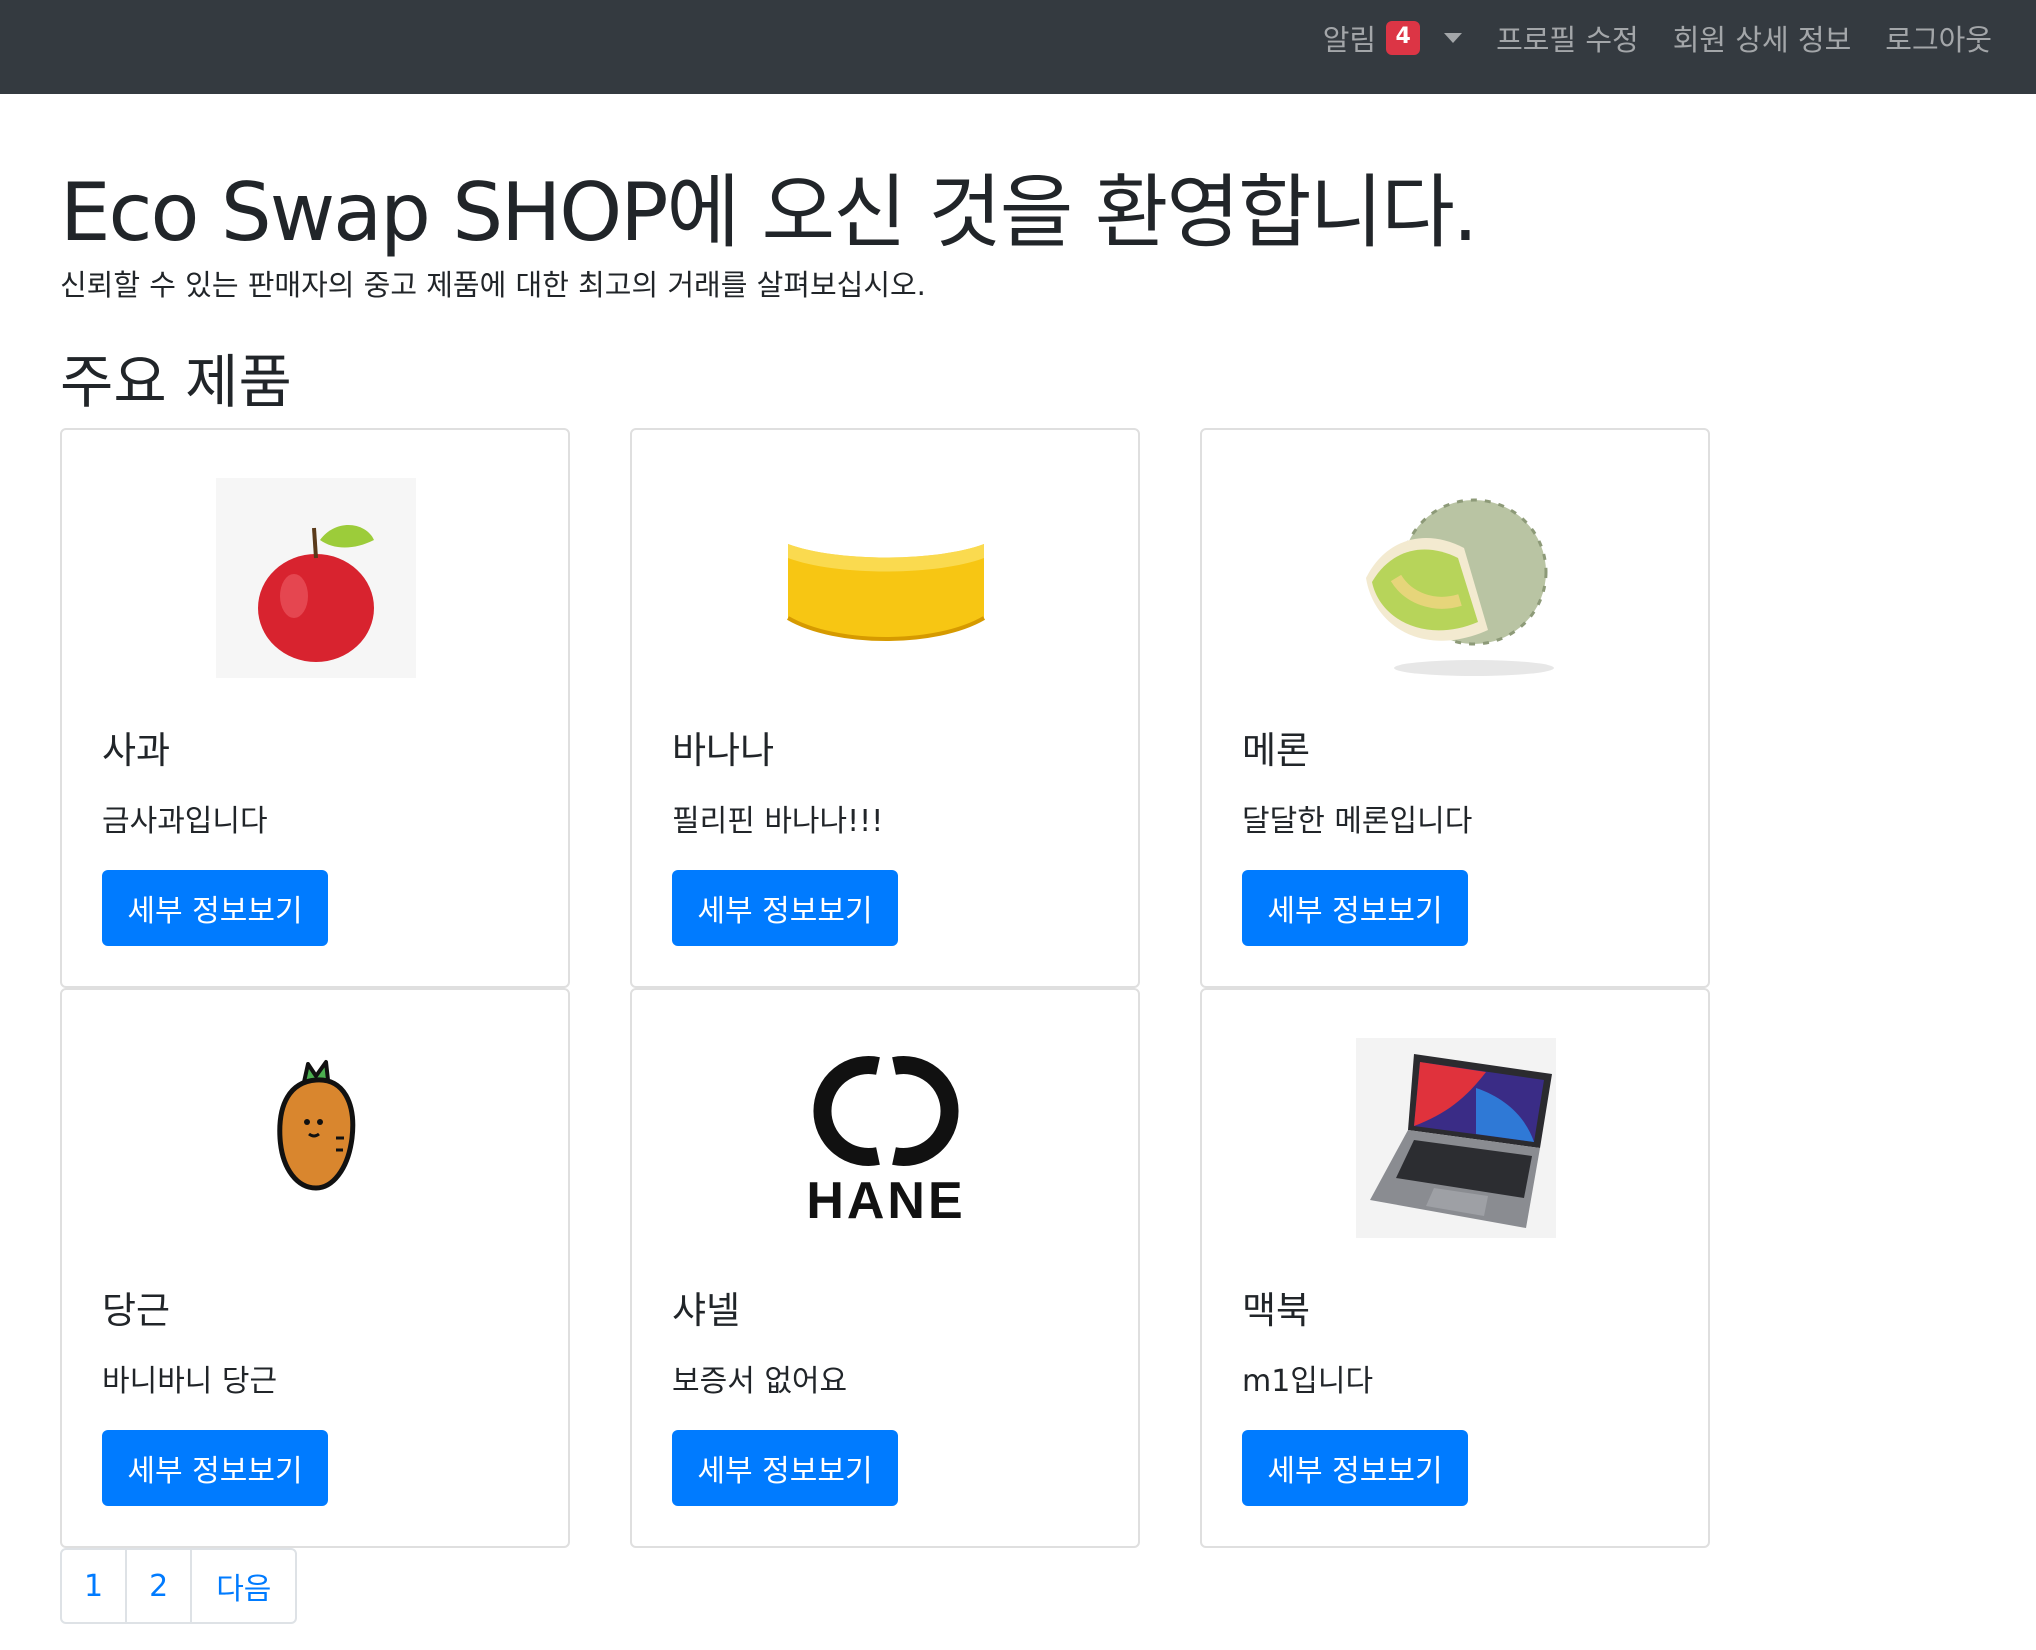 This screenshot has width=2036, height=1650. Describe the element at coordinates (885, 1201) in the screenshot. I see `logo-text: HANE` at that location.